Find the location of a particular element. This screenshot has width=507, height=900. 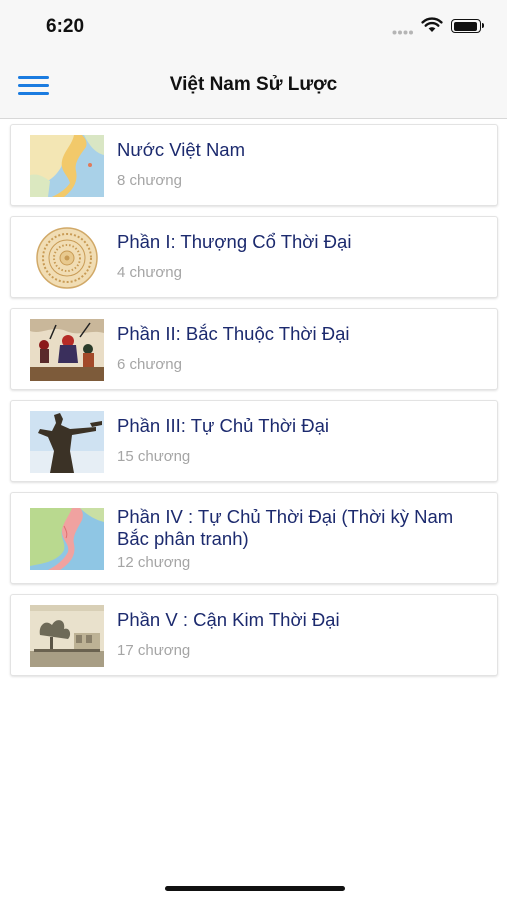

item-chapter-count: 4 chương is located at coordinates (149, 272).